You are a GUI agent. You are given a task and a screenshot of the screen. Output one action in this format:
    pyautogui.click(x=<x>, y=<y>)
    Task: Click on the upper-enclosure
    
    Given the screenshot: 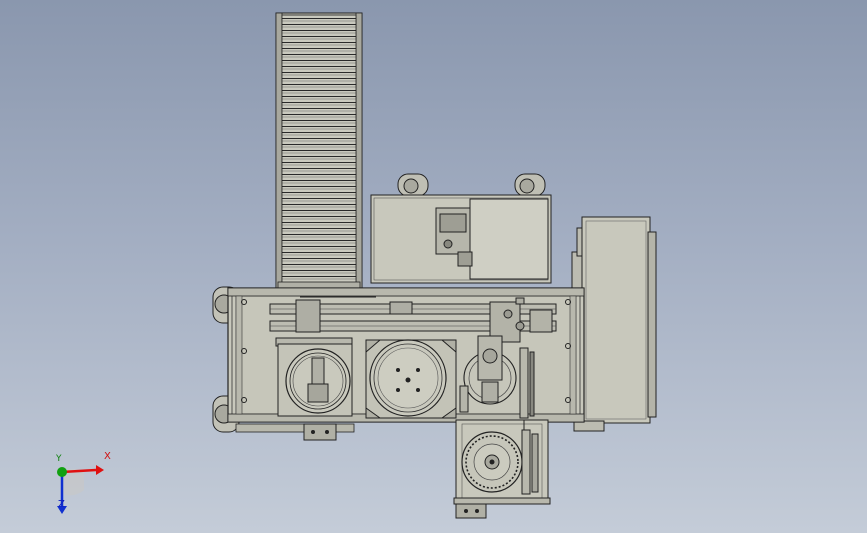 What is the action you would take?
    pyautogui.click(x=461, y=228)
    